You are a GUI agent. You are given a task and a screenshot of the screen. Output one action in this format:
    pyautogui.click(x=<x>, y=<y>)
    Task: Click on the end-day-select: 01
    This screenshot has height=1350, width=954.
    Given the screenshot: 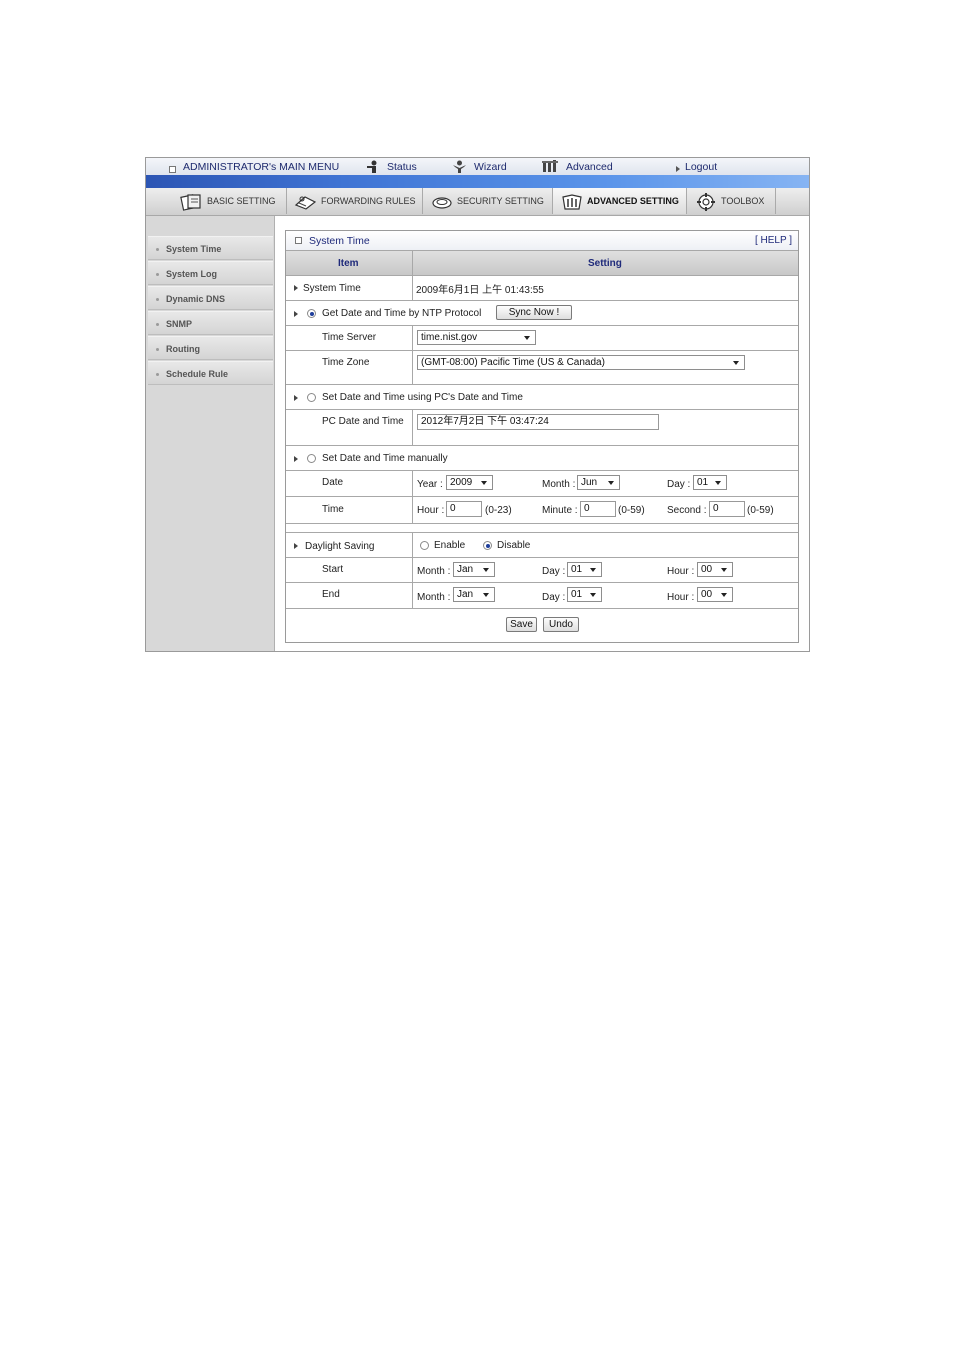 What is the action you would take?
    pyautogui.click(x=584, y=594)
    